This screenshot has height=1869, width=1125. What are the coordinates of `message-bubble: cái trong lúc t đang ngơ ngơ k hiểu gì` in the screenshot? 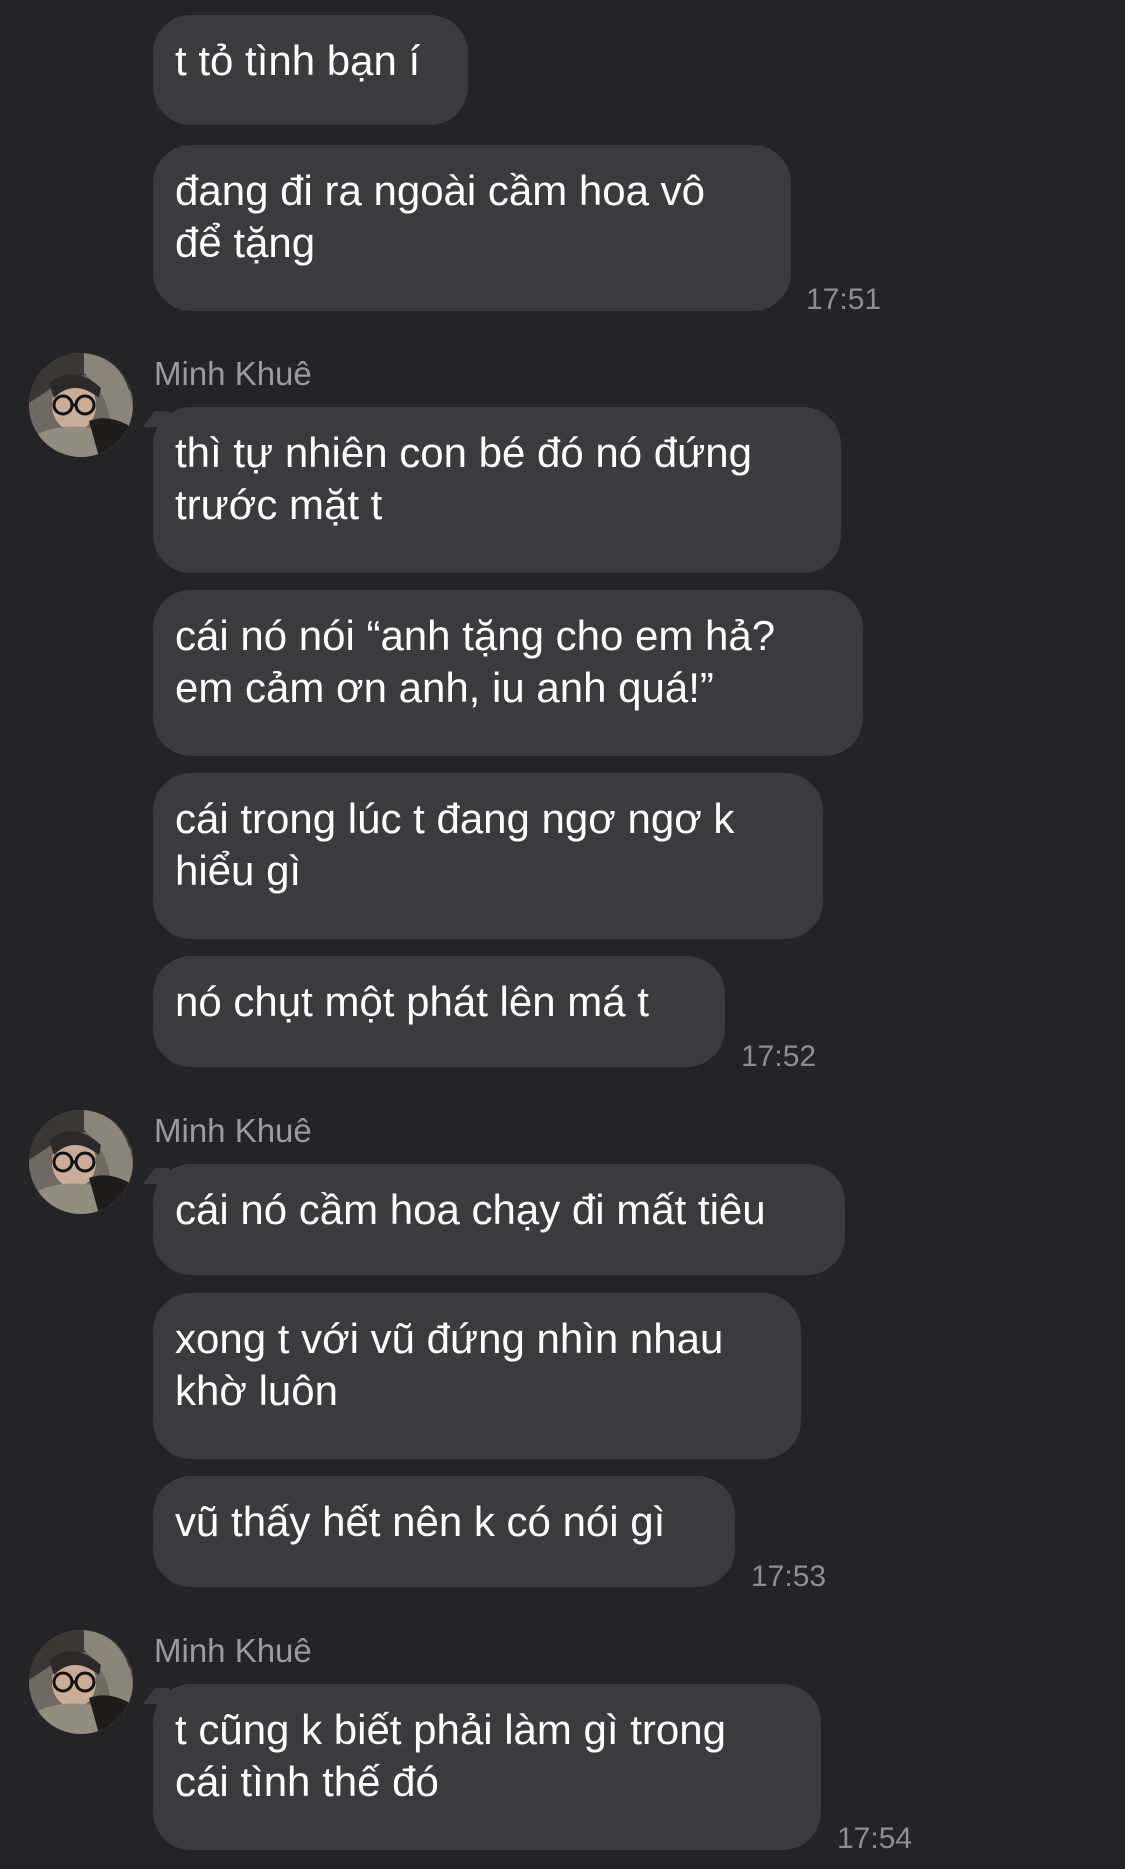 It's located at (488, 856).